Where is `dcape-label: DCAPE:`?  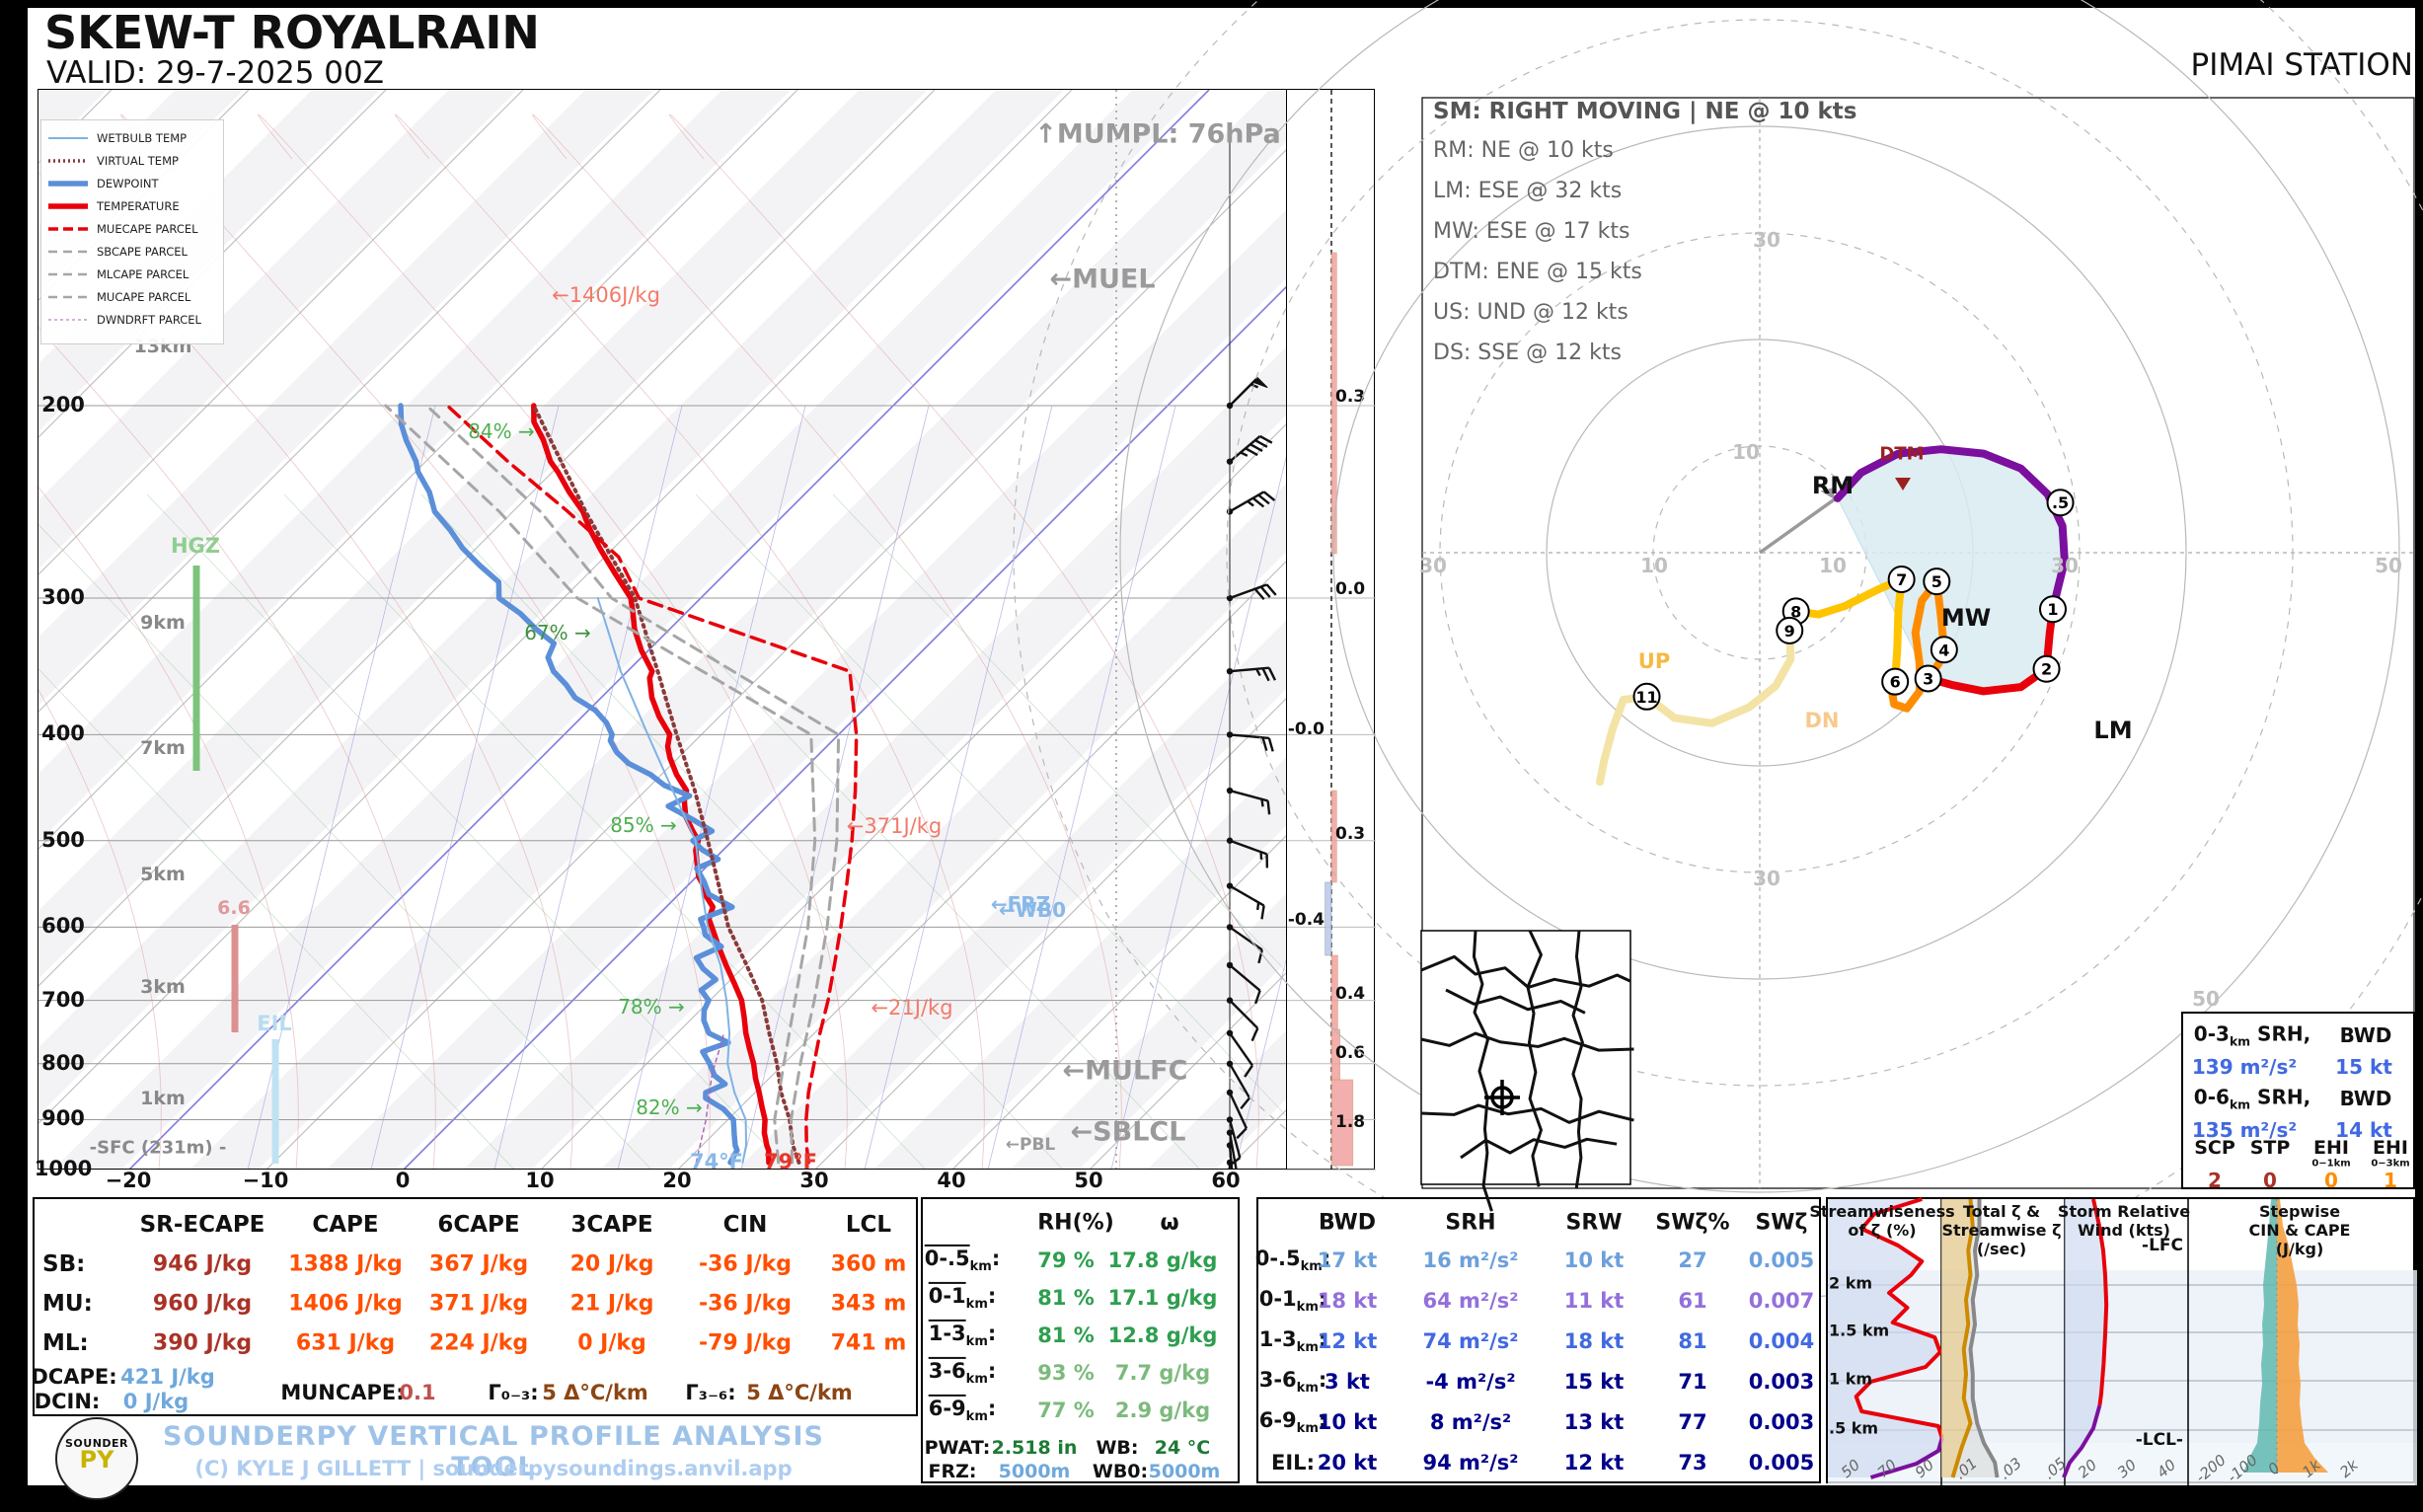 dcape-label: DCAPE: is located at coordinates (74, 1377).